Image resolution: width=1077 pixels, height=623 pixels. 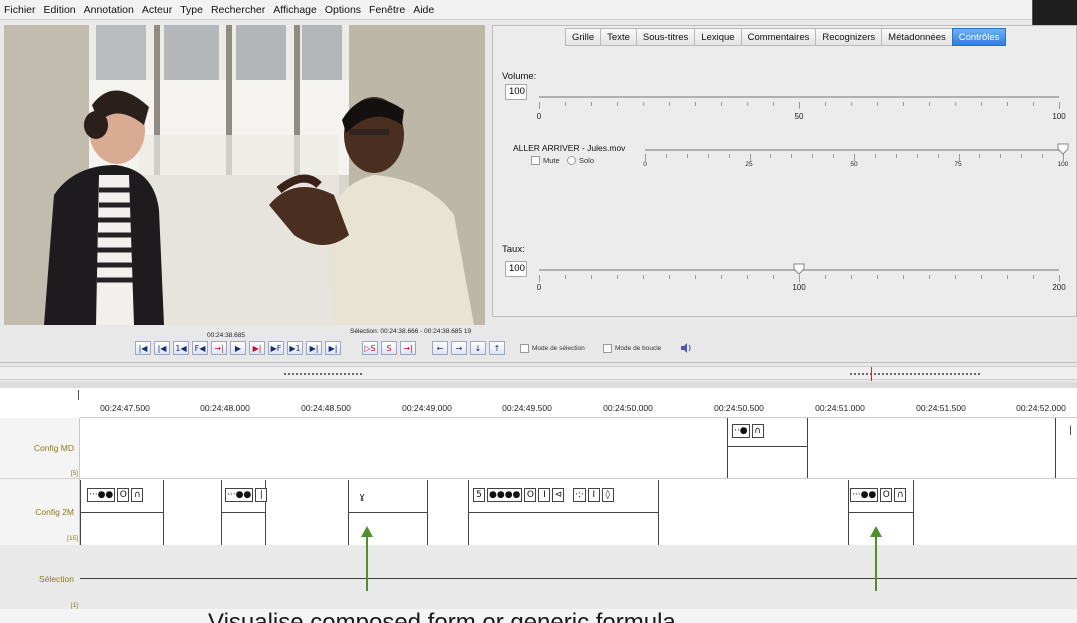 What do you see at coordinates (60, 10) in the screenshot?
I see `menu-edition: Edition` at bounding box center [60, 10].